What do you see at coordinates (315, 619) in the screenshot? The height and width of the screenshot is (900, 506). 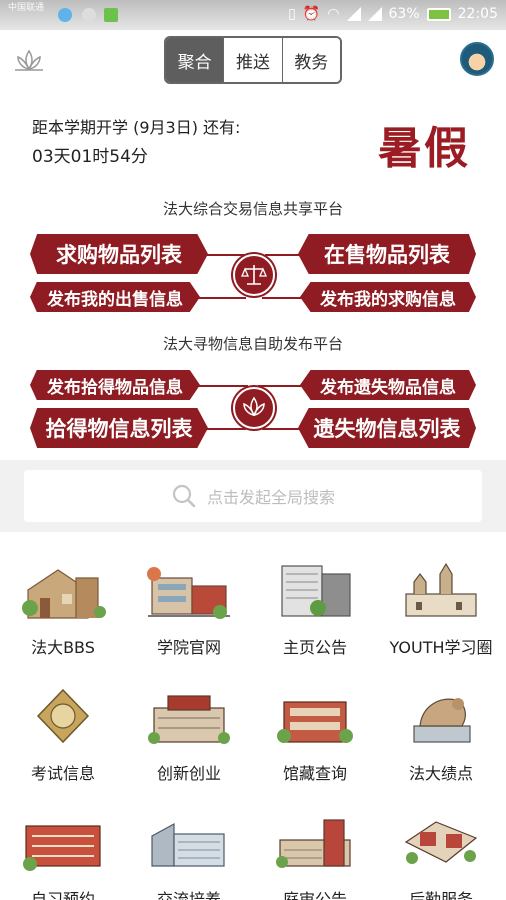 I see `grid-item-announcement: 主页公告` at bounding box center [315, 619].